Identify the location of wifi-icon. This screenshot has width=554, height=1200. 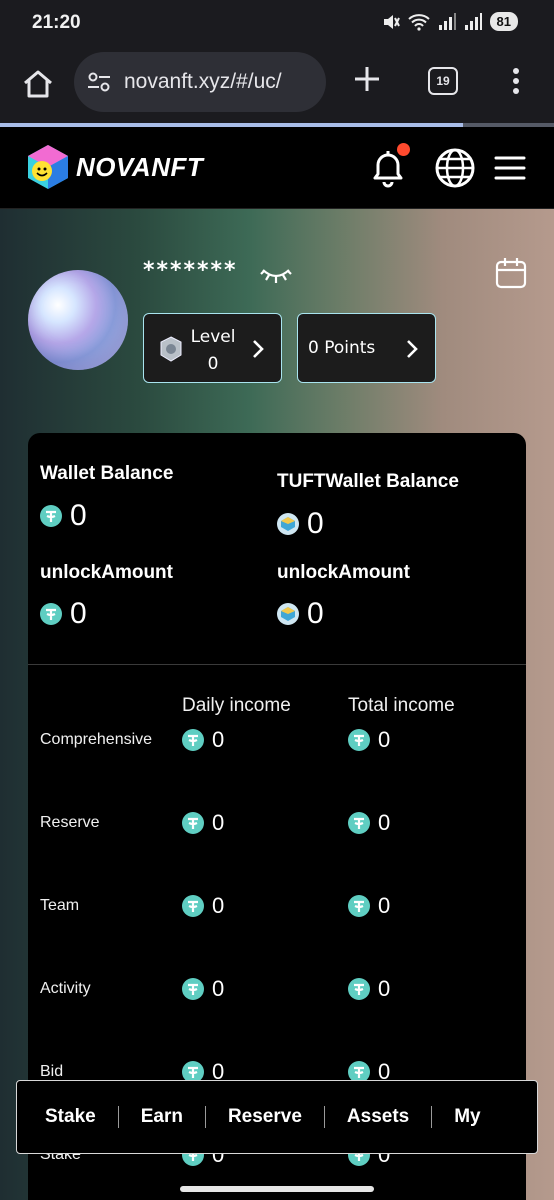
(418, 22).